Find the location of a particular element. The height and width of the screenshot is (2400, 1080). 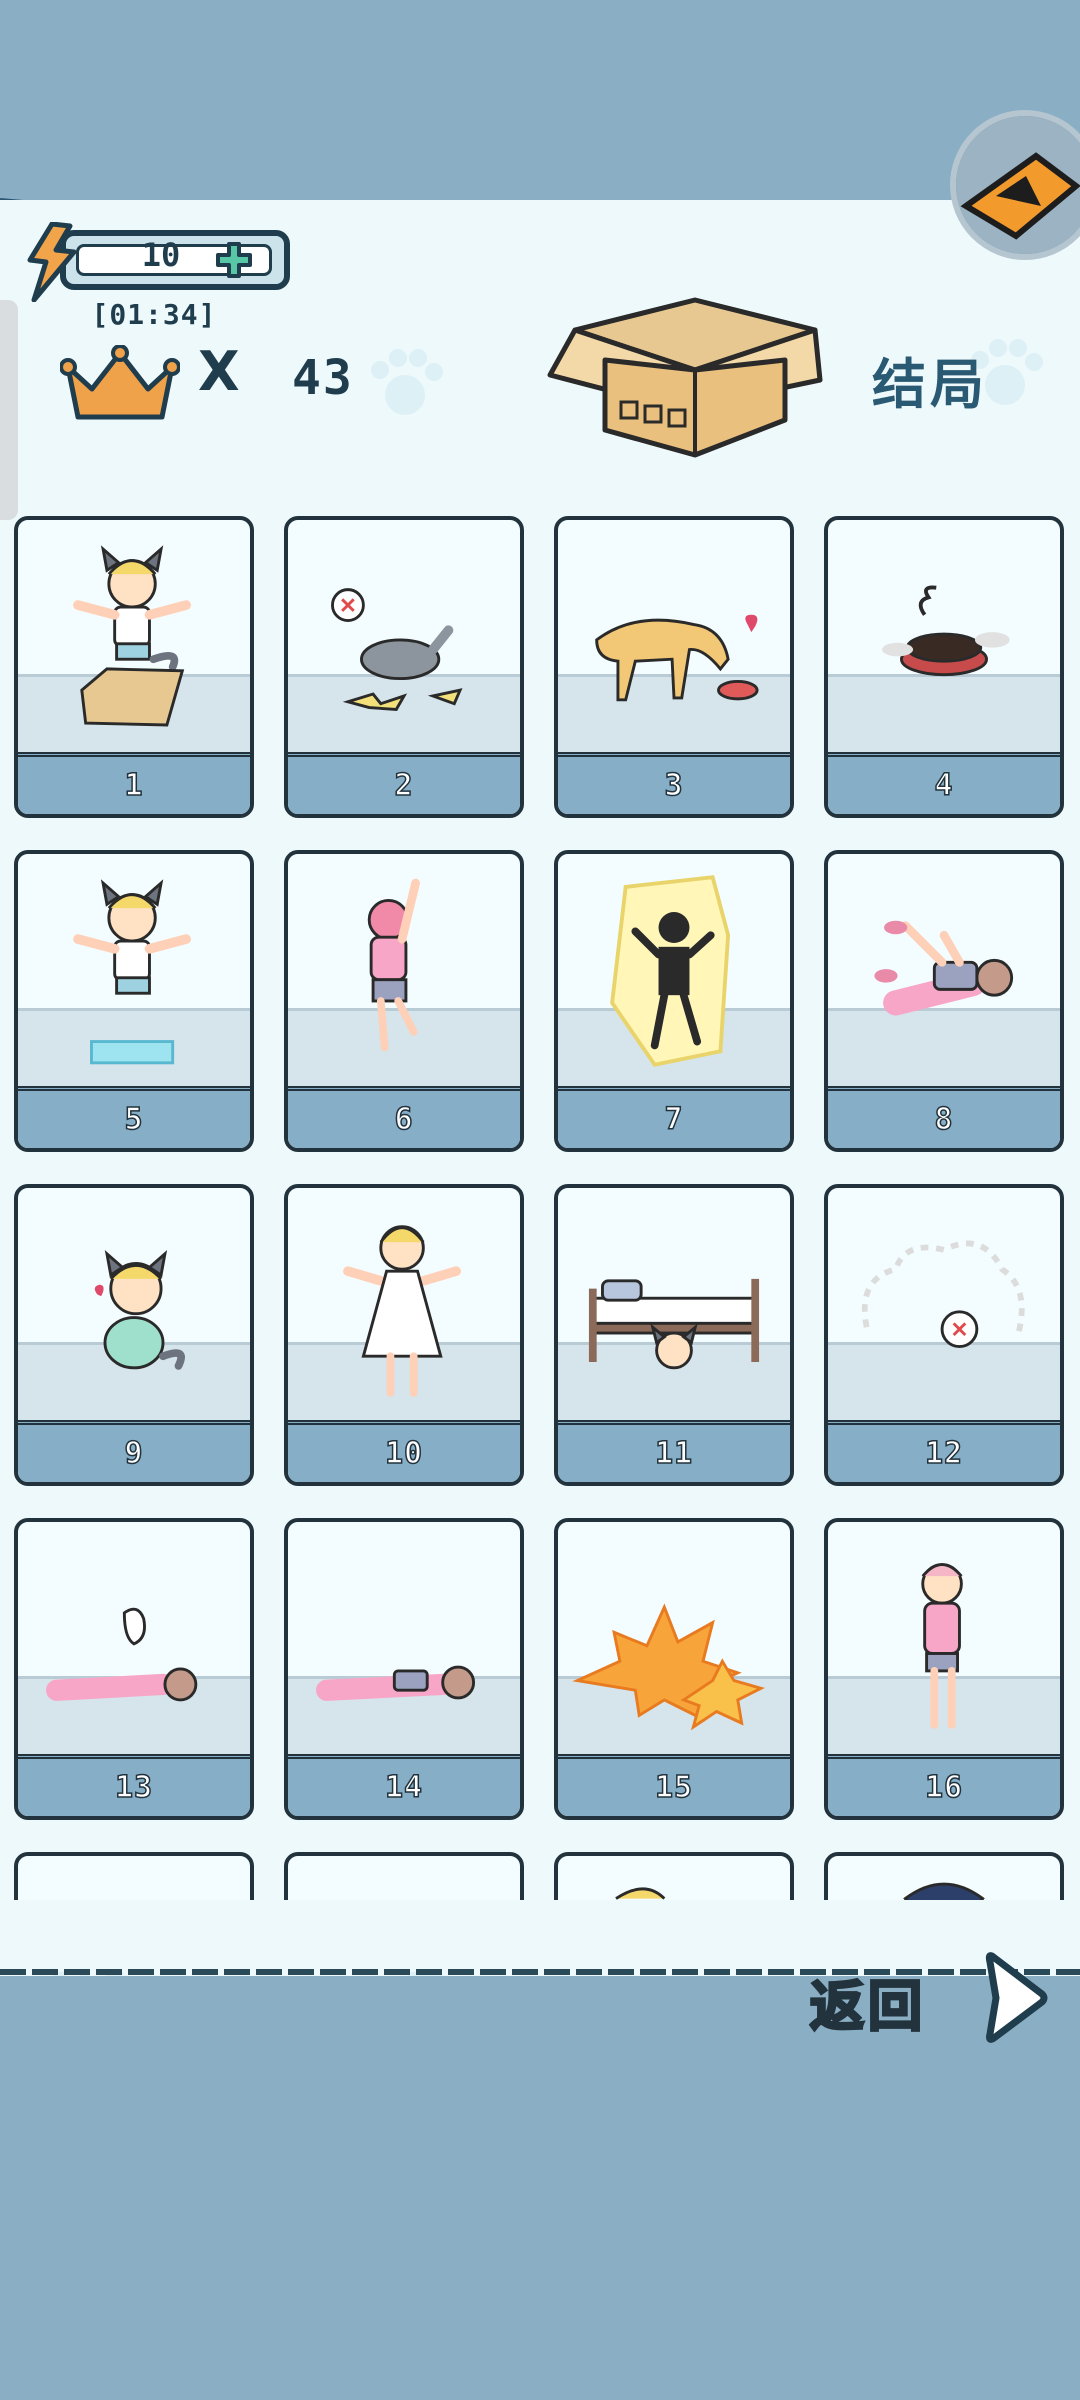

ending-card-13: 13 is located at coordinates (134, 1669).